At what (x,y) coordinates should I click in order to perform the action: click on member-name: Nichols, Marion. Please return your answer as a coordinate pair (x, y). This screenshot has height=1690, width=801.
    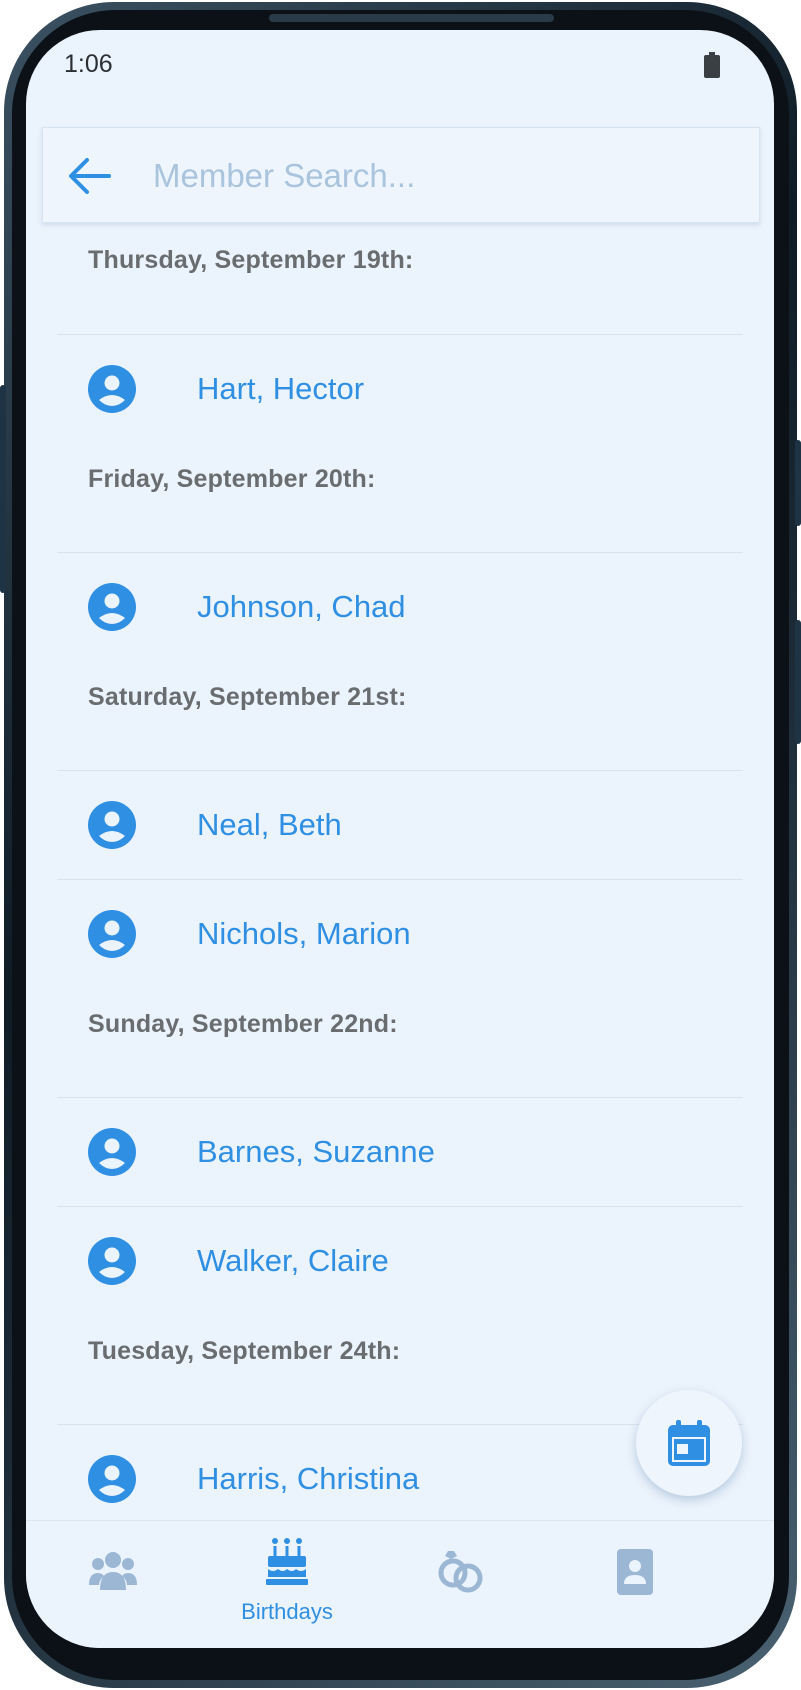
    Looking at the image, I should click on (304, 933).